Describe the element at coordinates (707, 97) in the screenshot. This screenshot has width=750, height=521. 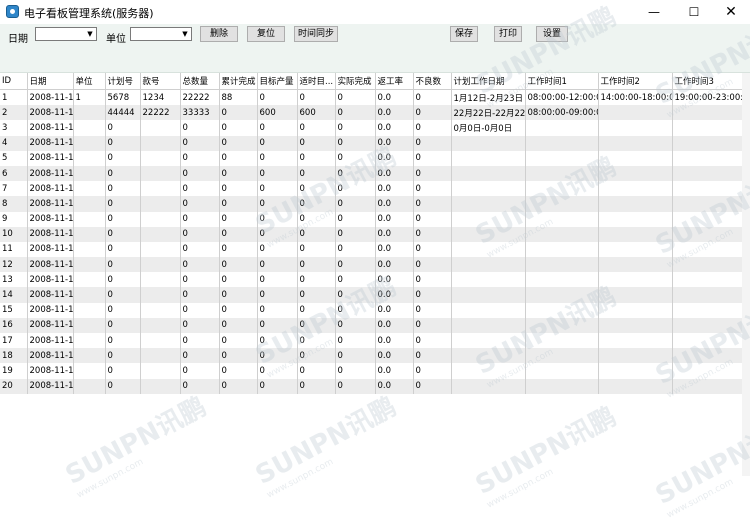
I see `table-cell: 19:00:00-23:00:00` at that location.